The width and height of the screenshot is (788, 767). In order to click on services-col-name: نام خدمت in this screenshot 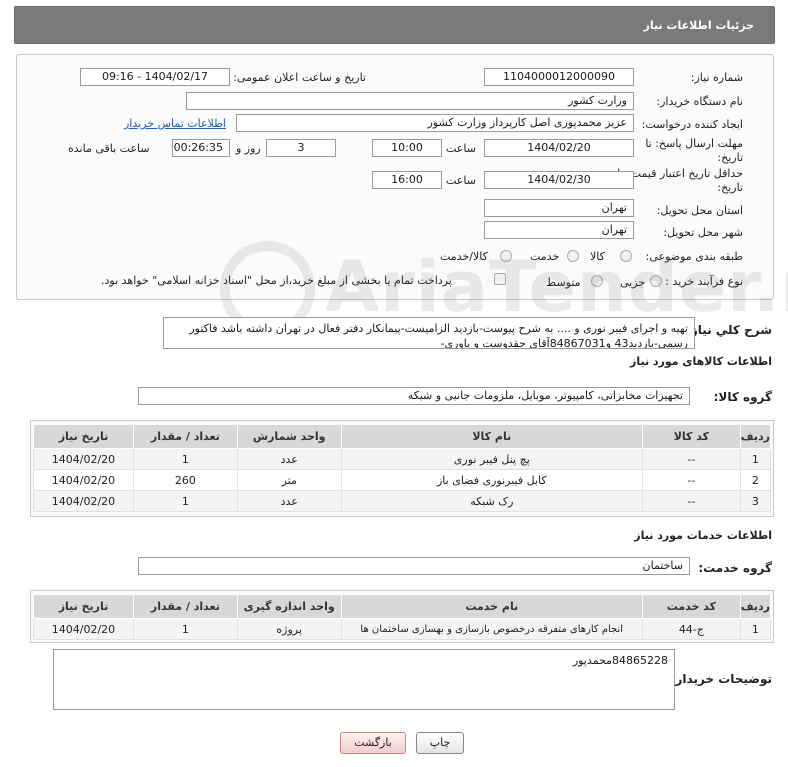, I will do `click(491, 606)`.